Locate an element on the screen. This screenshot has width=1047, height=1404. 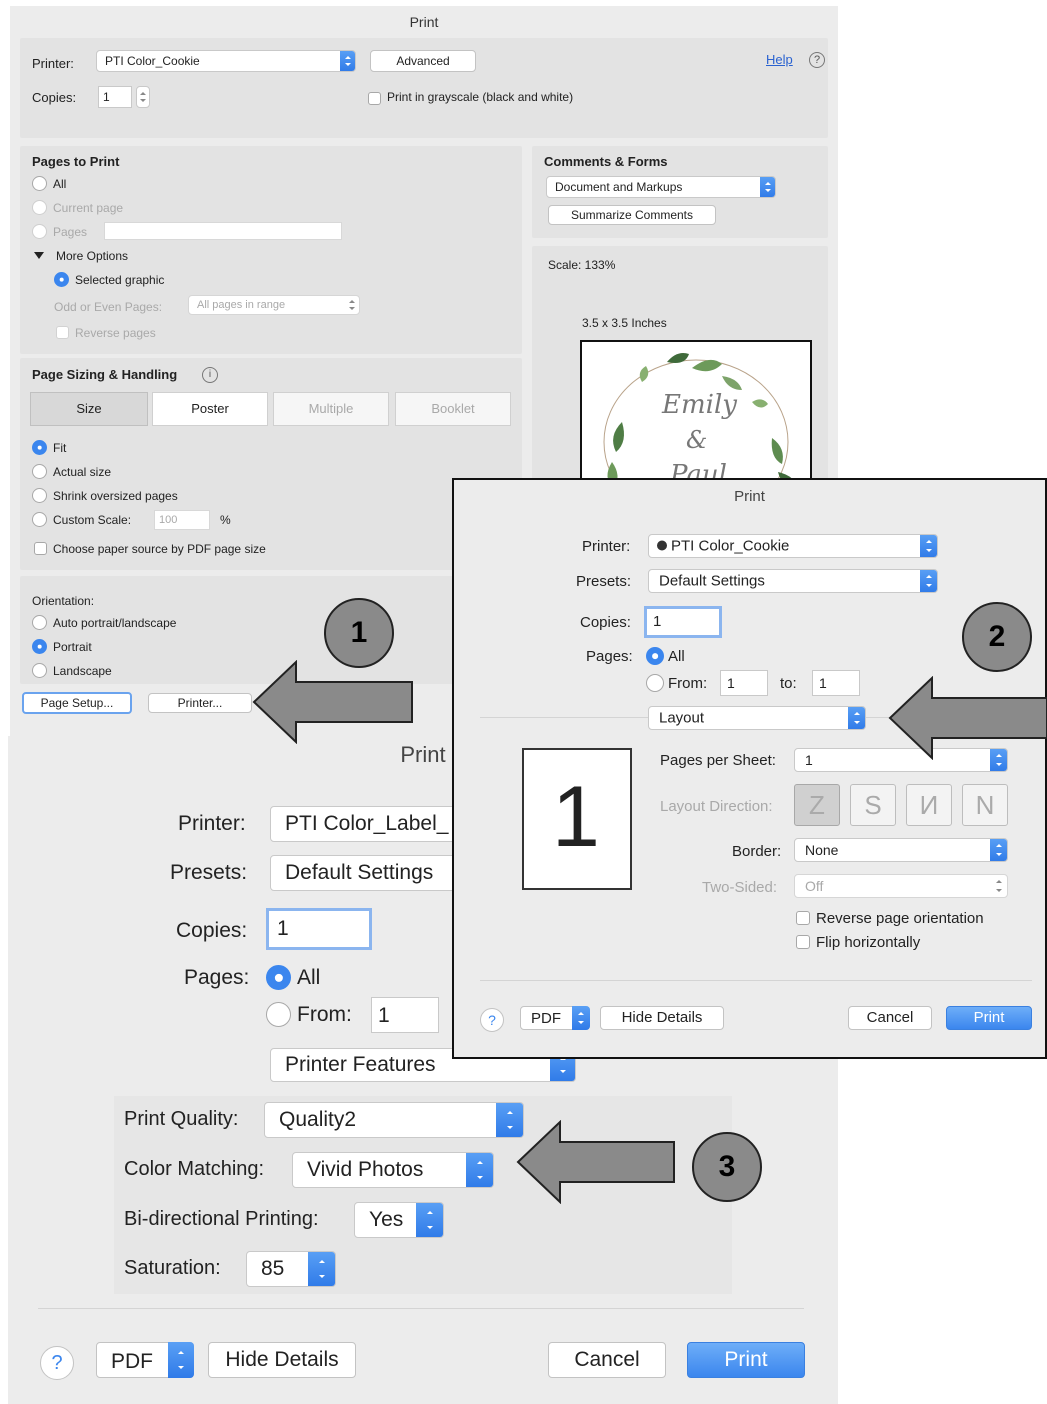
grayscale-checkbox is located at coordinates (374, 98).